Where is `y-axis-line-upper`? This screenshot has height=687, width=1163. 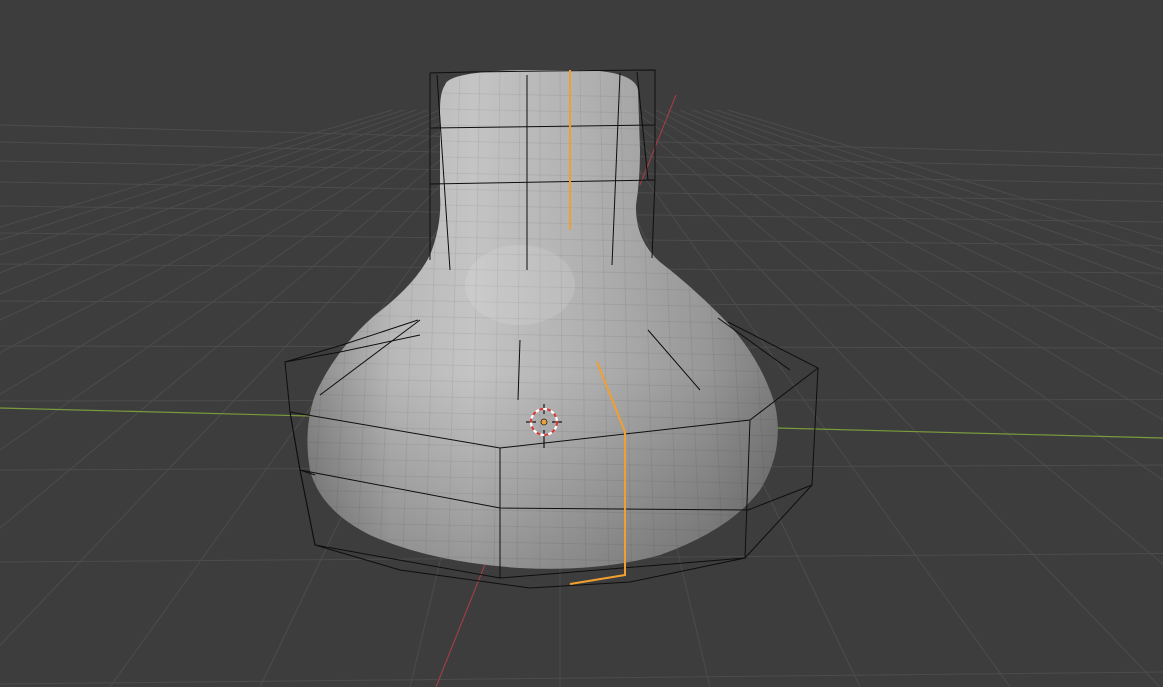 y-axis-line-upper is located at coordinates (658, 140).